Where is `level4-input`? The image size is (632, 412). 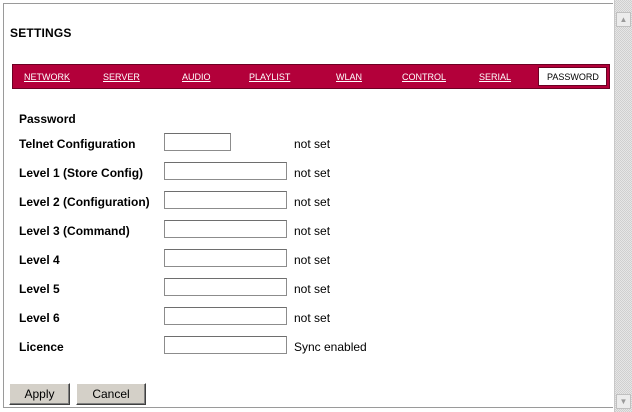
level4-input is located at coordinates (225, 258).